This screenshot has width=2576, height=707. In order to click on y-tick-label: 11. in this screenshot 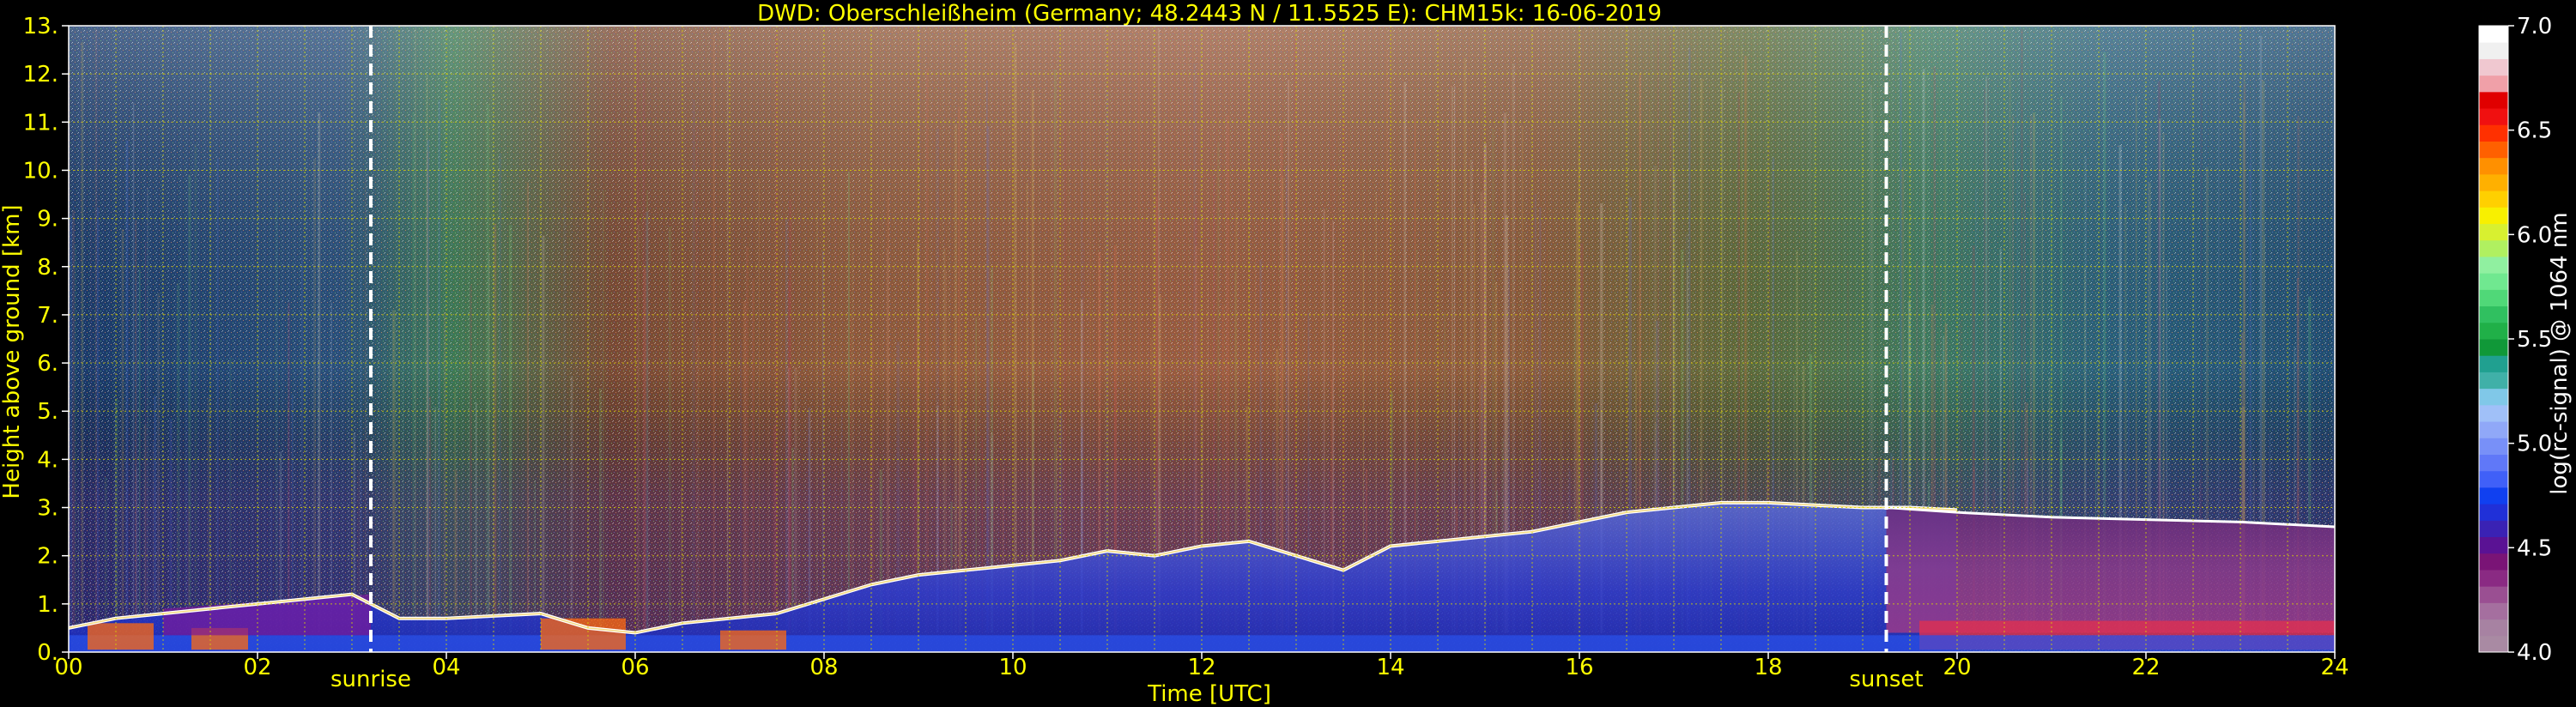, I will do `click(40, 123)`.